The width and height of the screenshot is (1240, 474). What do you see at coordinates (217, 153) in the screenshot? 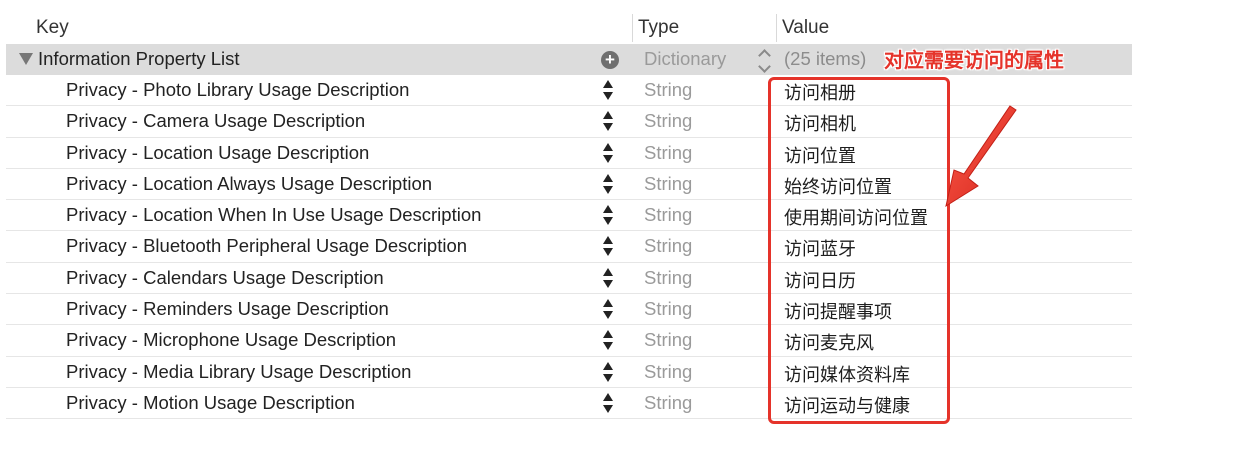
I see `row-key: Privacy - Location Usage Description` at bounding box center [217, 153].